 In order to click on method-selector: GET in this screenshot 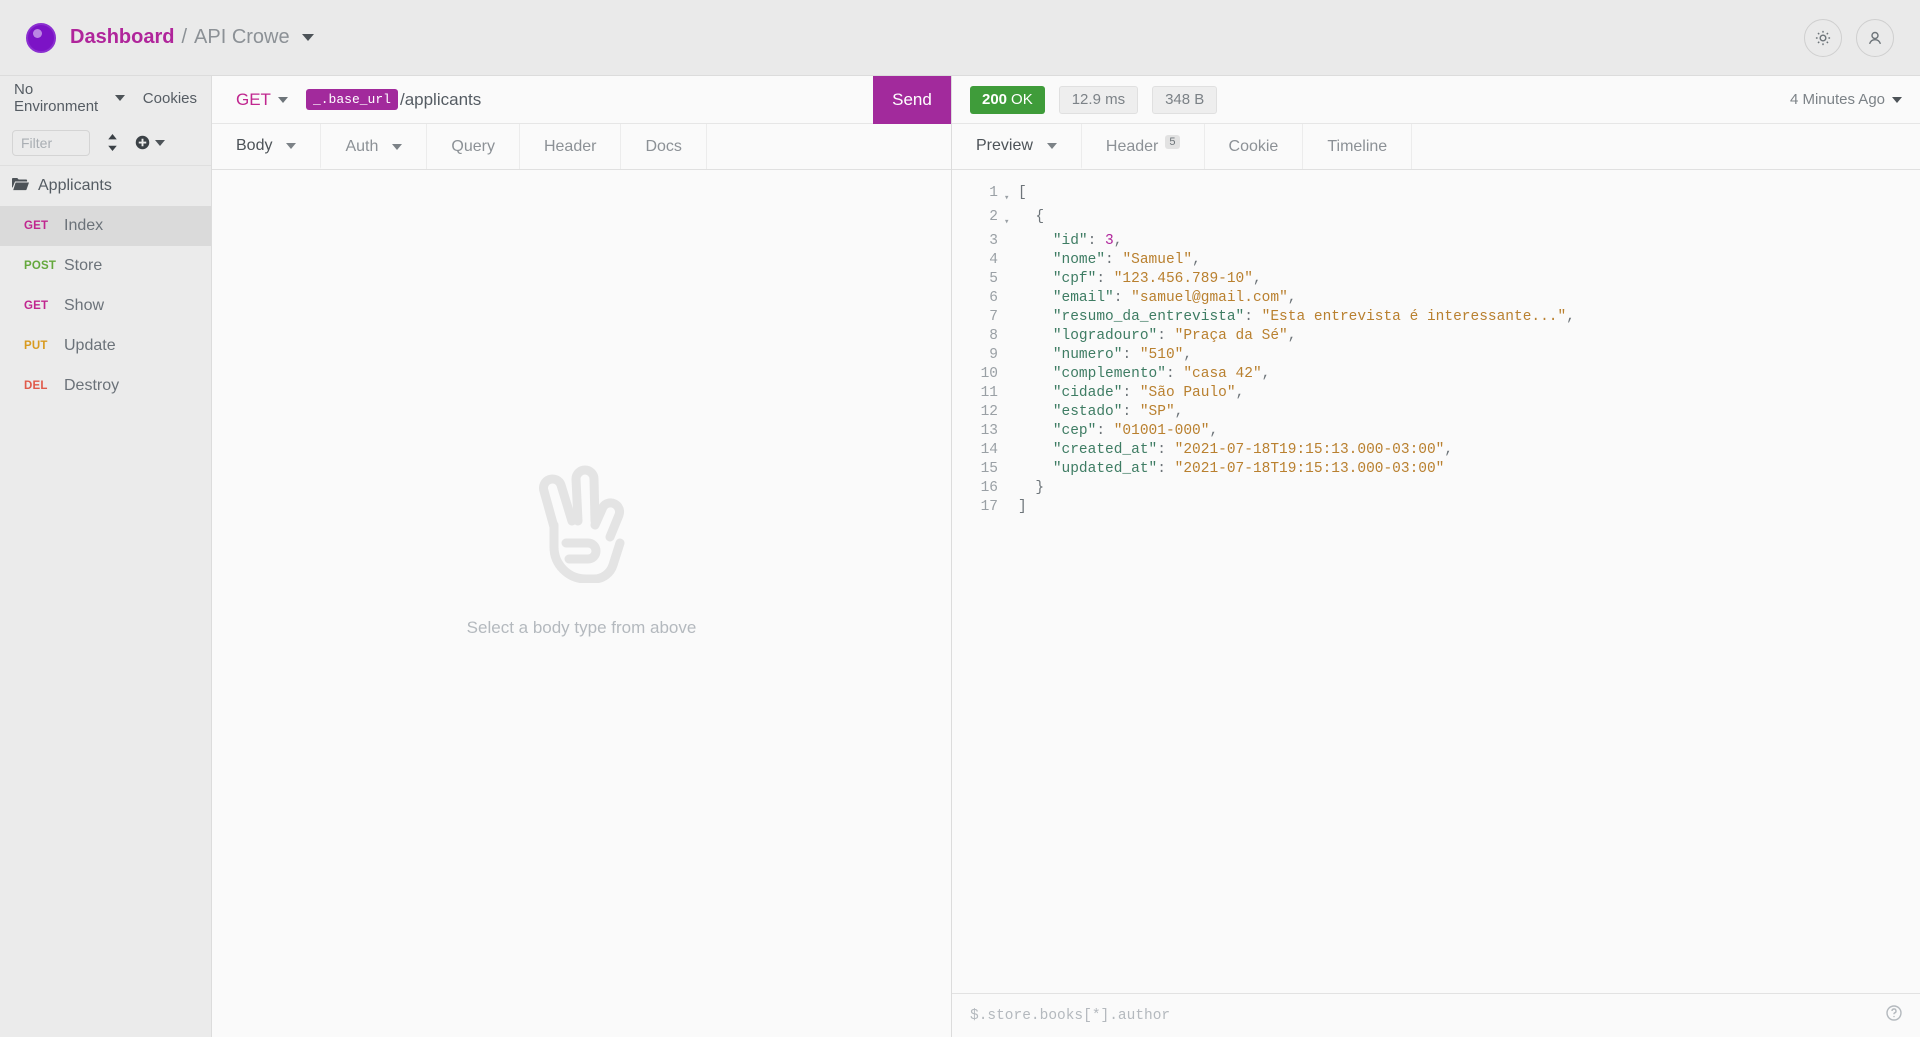, I will do `click(259, 100)`.